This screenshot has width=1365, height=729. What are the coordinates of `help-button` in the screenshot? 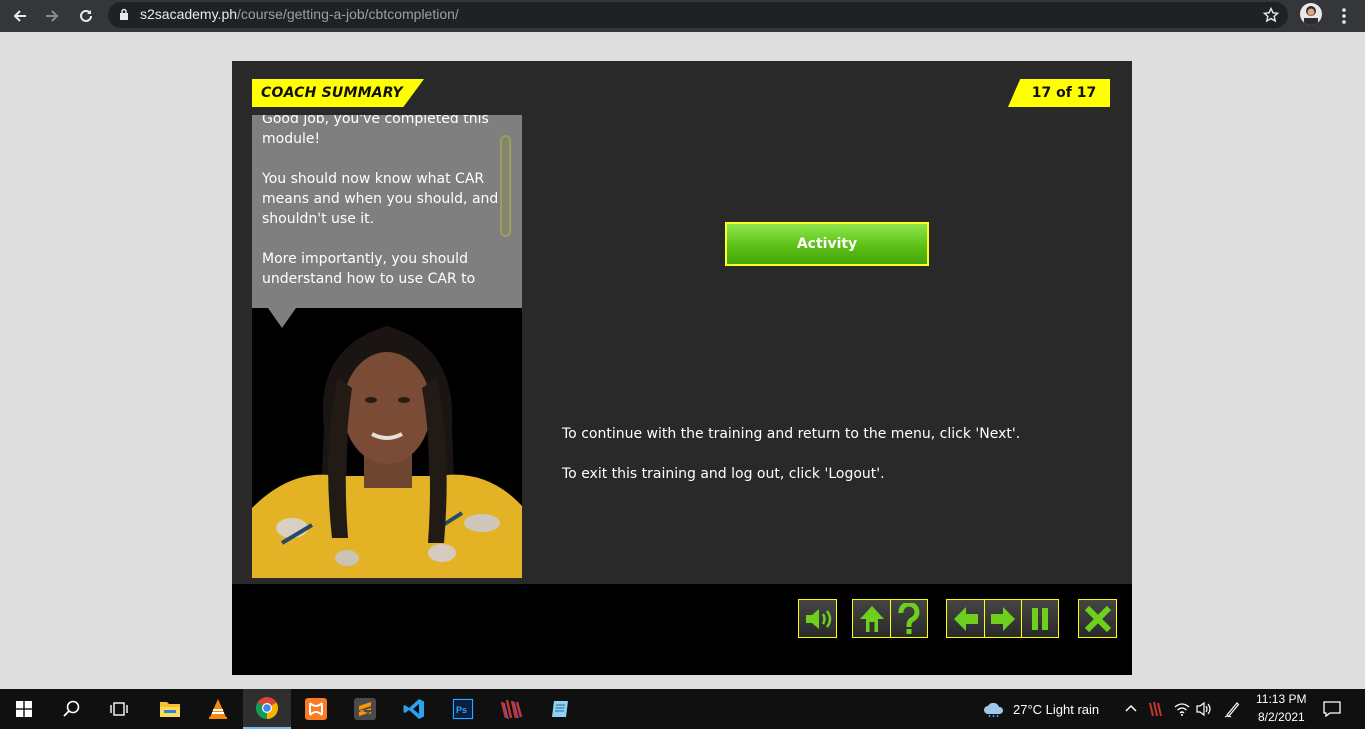 It's located at (908, 618).